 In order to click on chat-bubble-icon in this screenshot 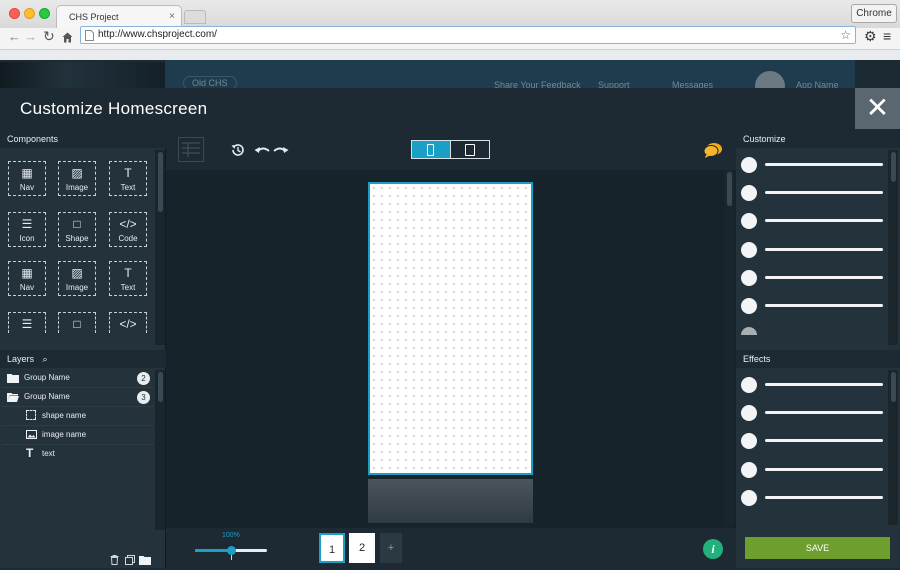, I will do `click(713, 152)`.